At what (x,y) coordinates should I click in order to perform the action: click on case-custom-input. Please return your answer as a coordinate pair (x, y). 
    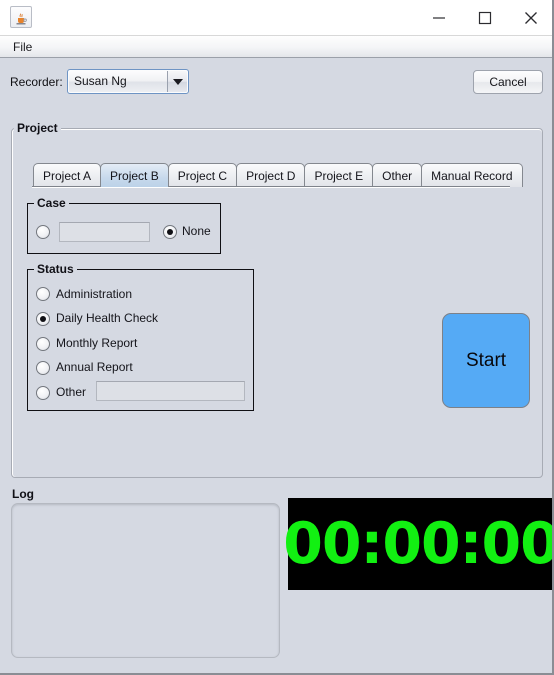
    Looking at the image, I should click on (104, 232).